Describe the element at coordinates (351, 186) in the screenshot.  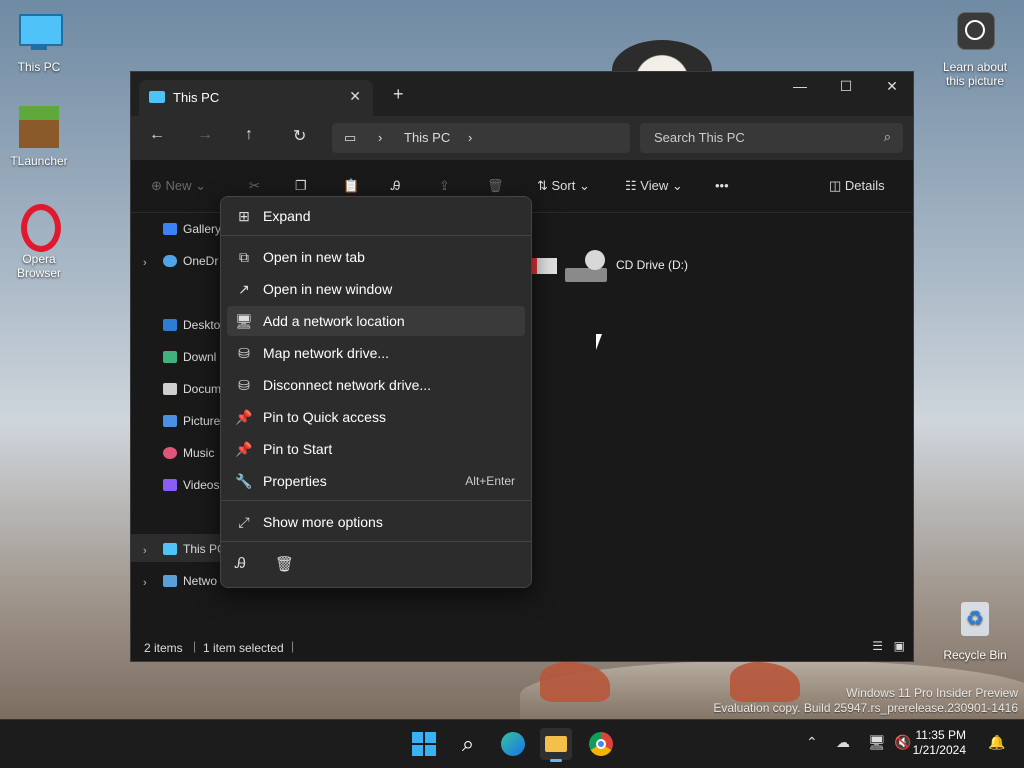
I see `paste-icon: 📋` at that location.